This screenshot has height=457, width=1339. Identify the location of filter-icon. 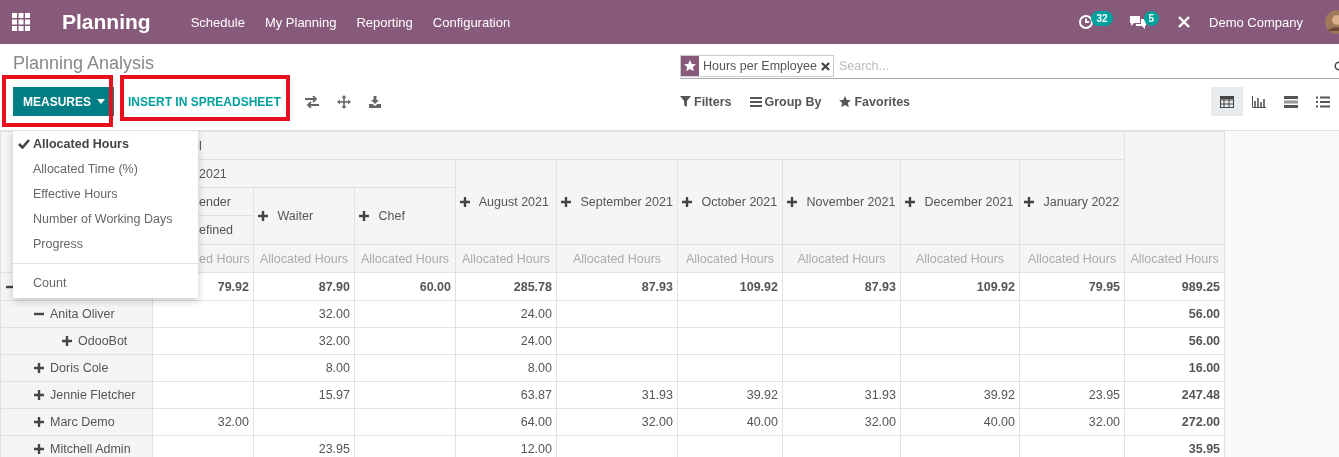
(685, 101).